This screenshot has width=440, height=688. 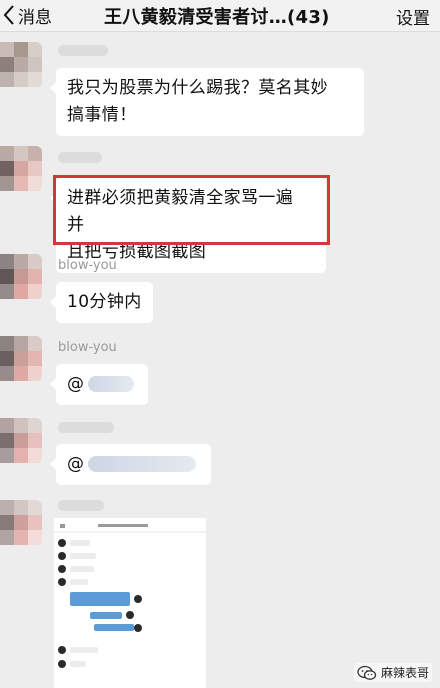 I want to click on message-text-line: 我只为股票为什么踢我？莫名其妙, so click(x=197, y=88).